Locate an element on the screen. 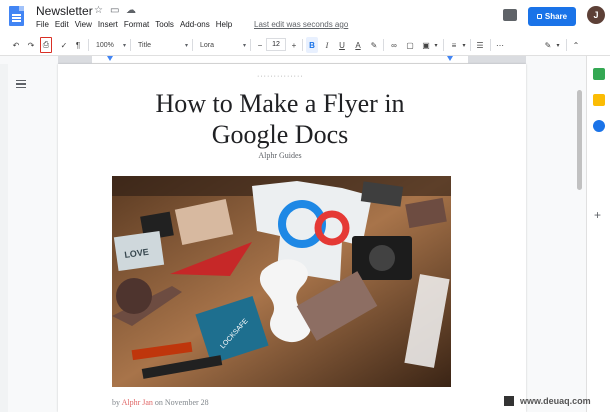  cloud-icon: ☁ is located at coordinates (131, 10).